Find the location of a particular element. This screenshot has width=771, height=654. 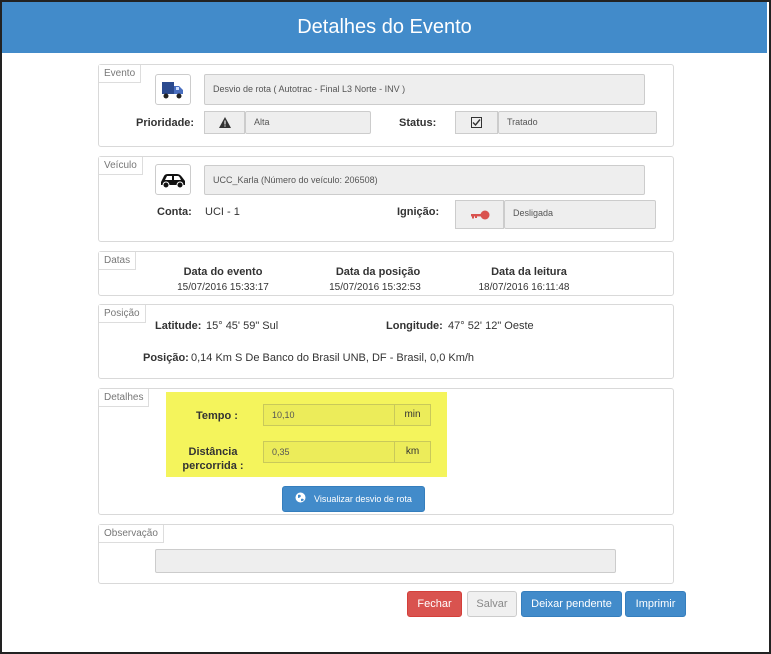

data-leitura-value: 18/07/2016 16:11:48 is located at coordinates (524, 287).